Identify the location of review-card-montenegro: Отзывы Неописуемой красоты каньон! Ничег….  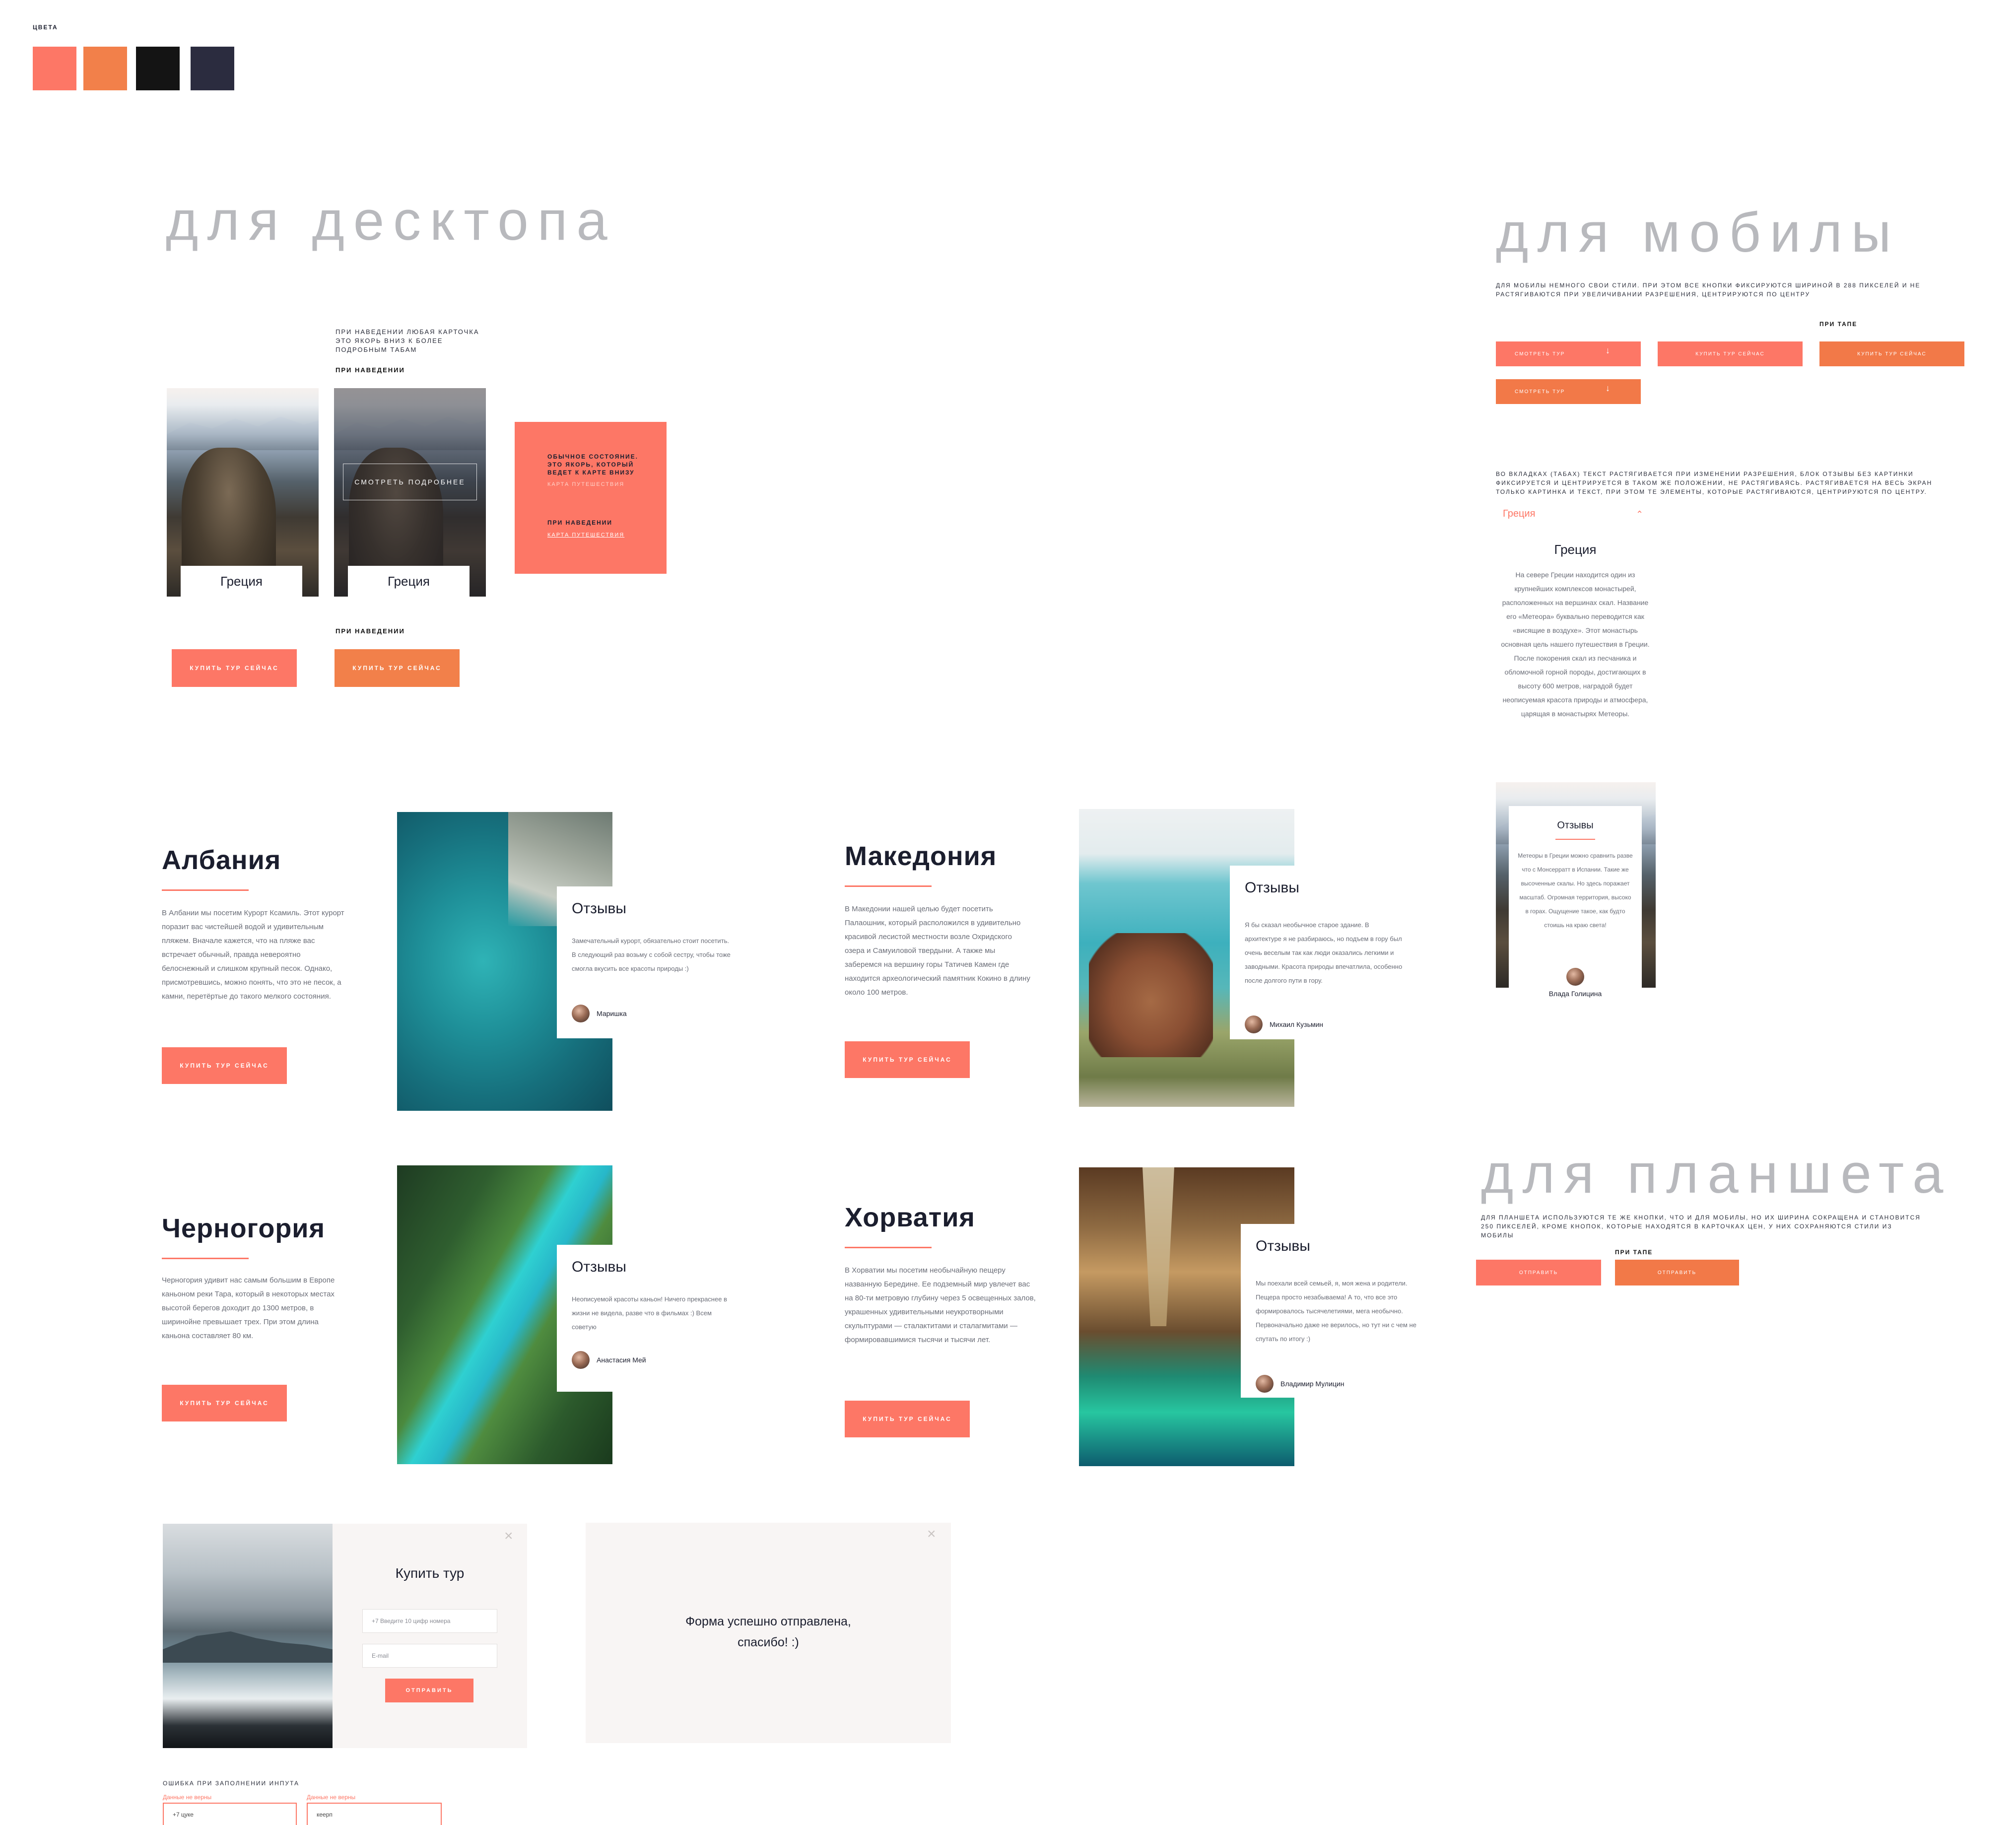
(648, 1319).